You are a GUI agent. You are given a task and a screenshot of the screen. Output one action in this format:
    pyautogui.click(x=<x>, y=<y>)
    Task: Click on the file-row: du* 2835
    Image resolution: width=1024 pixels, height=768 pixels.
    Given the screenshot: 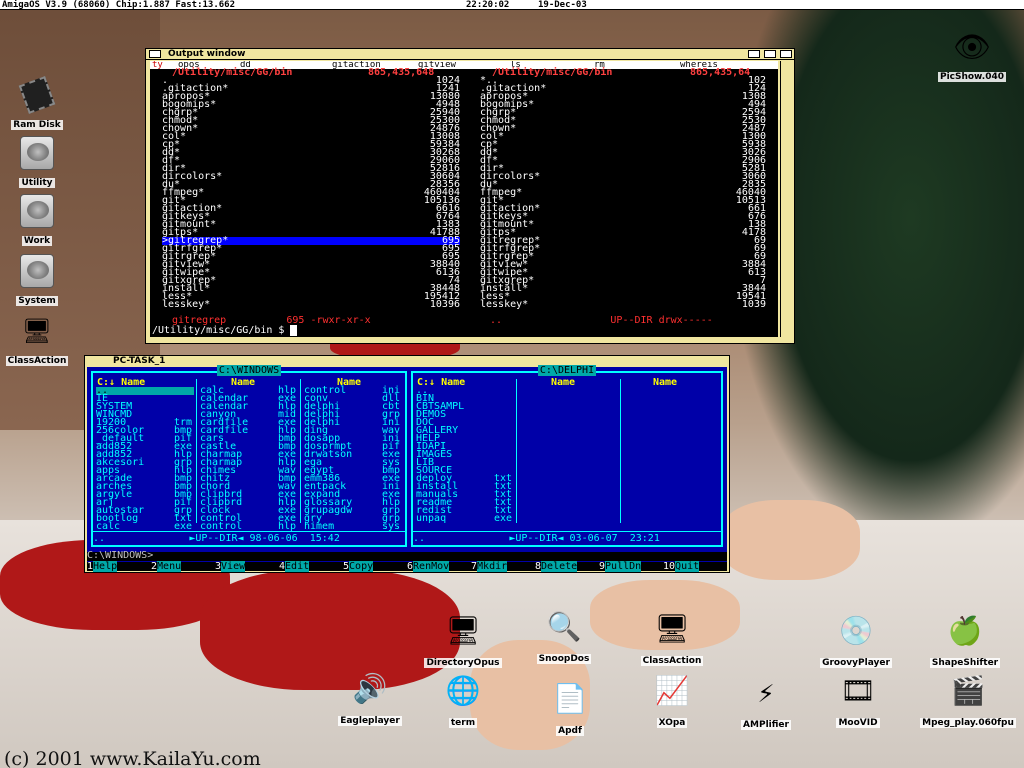 What is the action you would take?
    pyautogui.click(x=623, y=185)
    